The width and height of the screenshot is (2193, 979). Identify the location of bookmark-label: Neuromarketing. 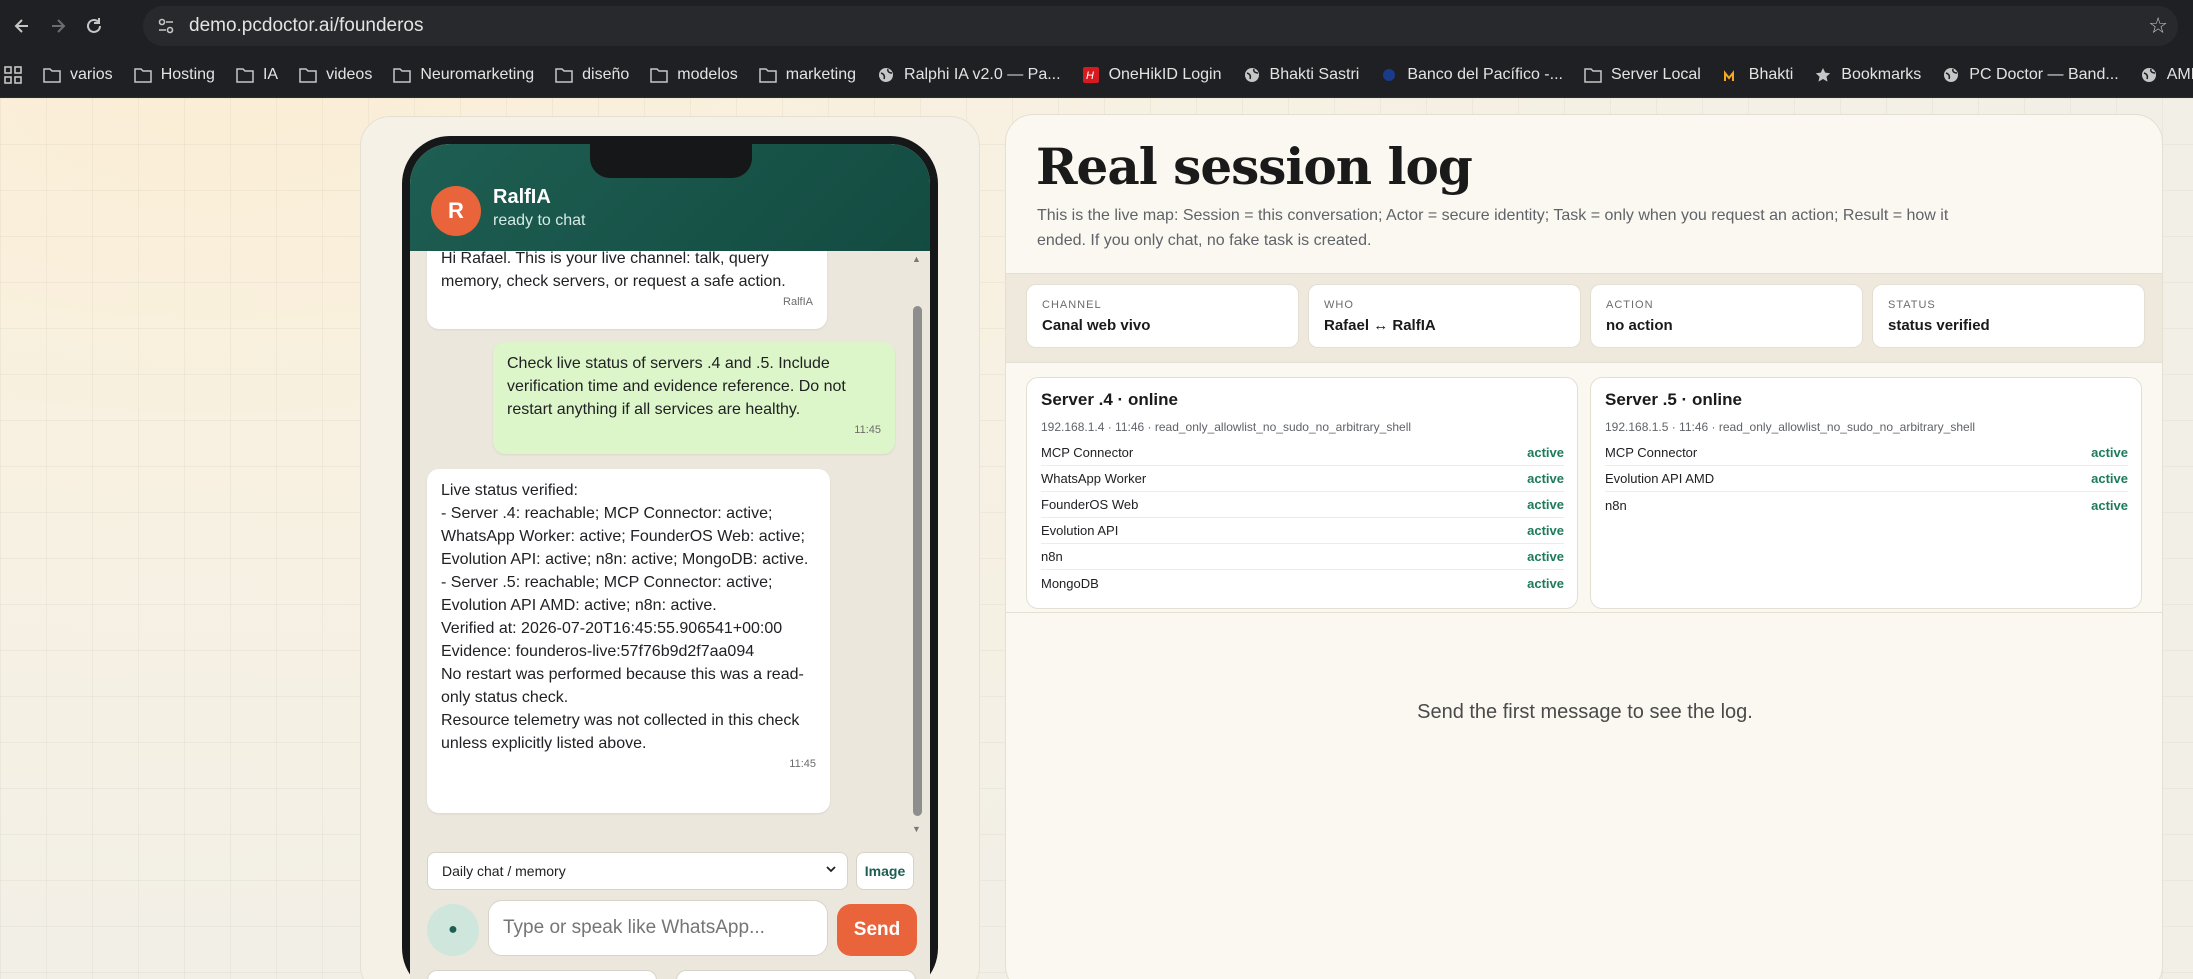
(477, 74).